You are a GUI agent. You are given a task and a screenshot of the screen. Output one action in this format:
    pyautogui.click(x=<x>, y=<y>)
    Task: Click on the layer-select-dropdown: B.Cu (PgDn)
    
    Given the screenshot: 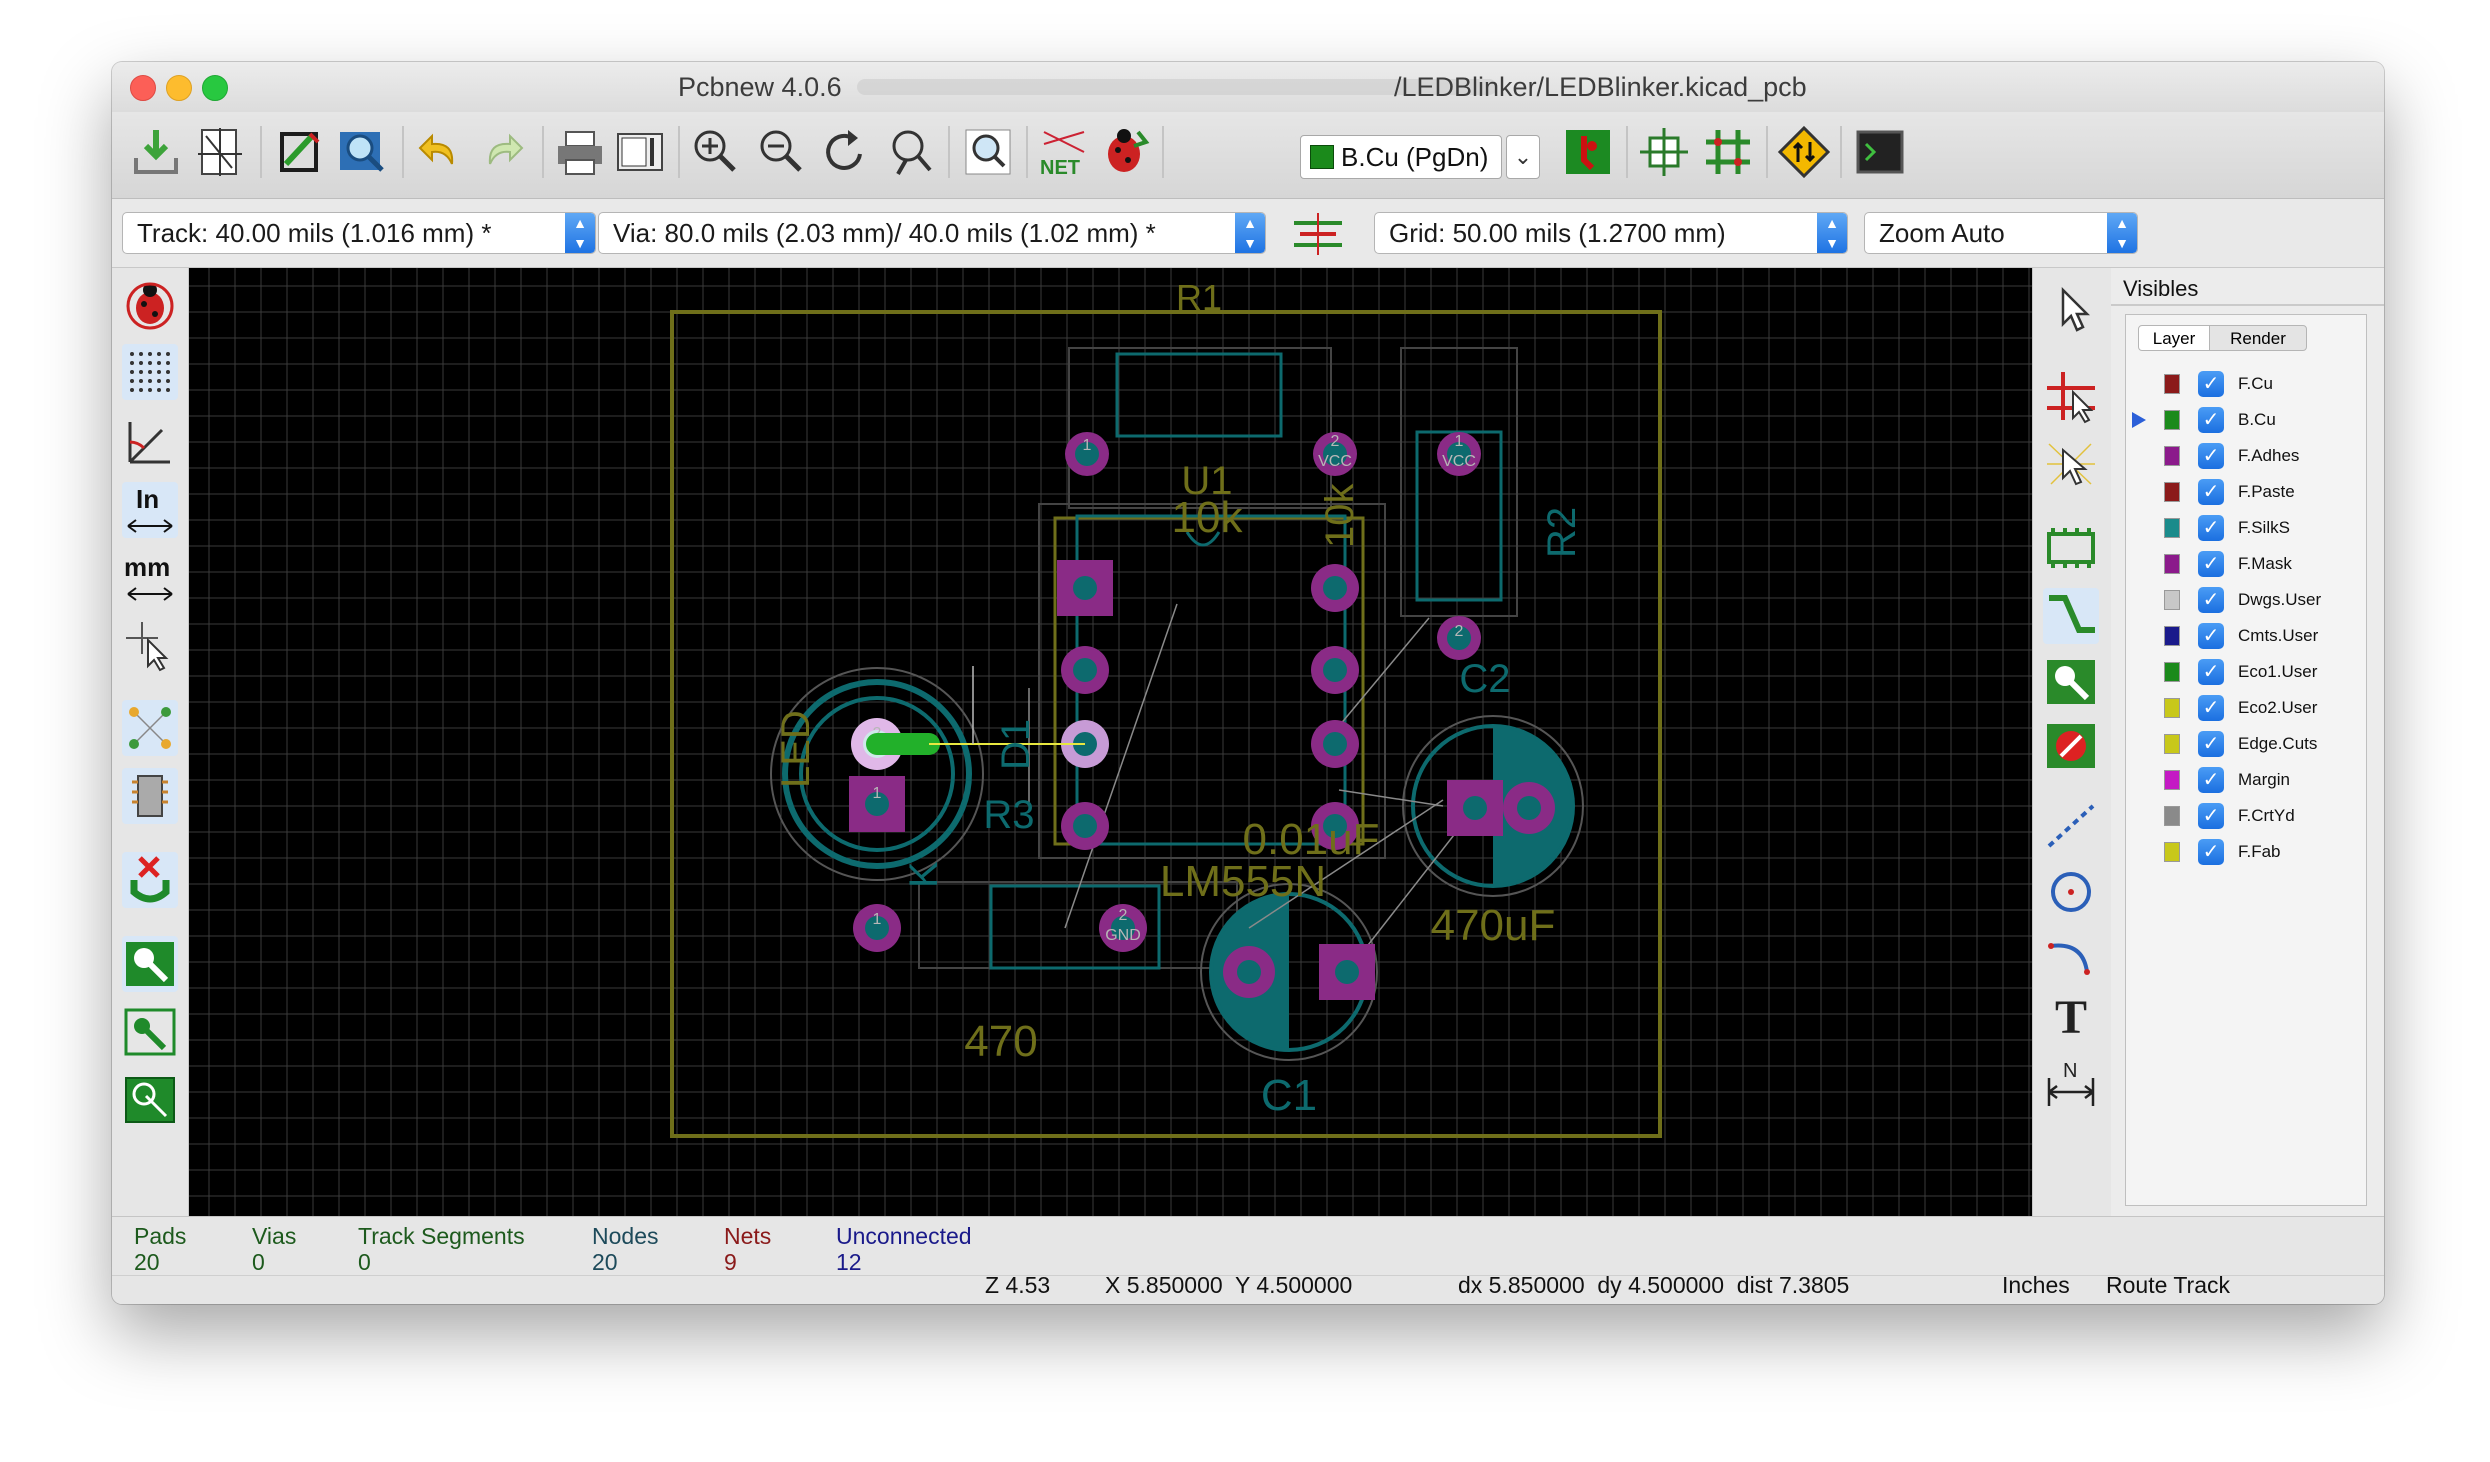 What is the action you would take?
    pyautogui.click(x=1401, y=157)
    